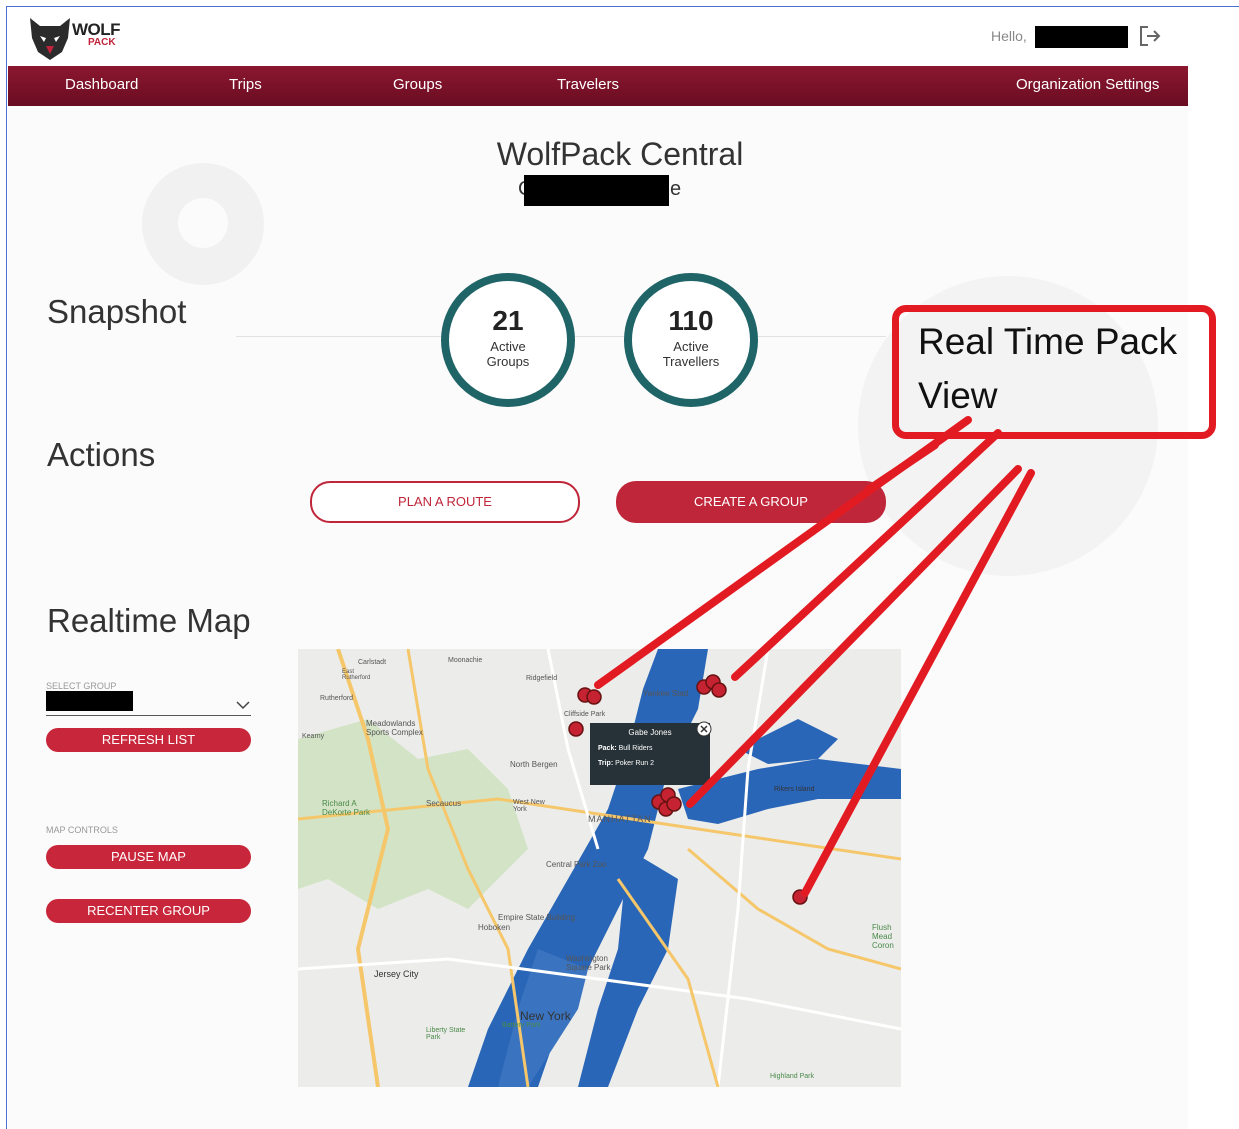 This screenshot has height=1129, width=1239. I want to click on callout-line-1: Real Time Pack, so click(1048, 341).